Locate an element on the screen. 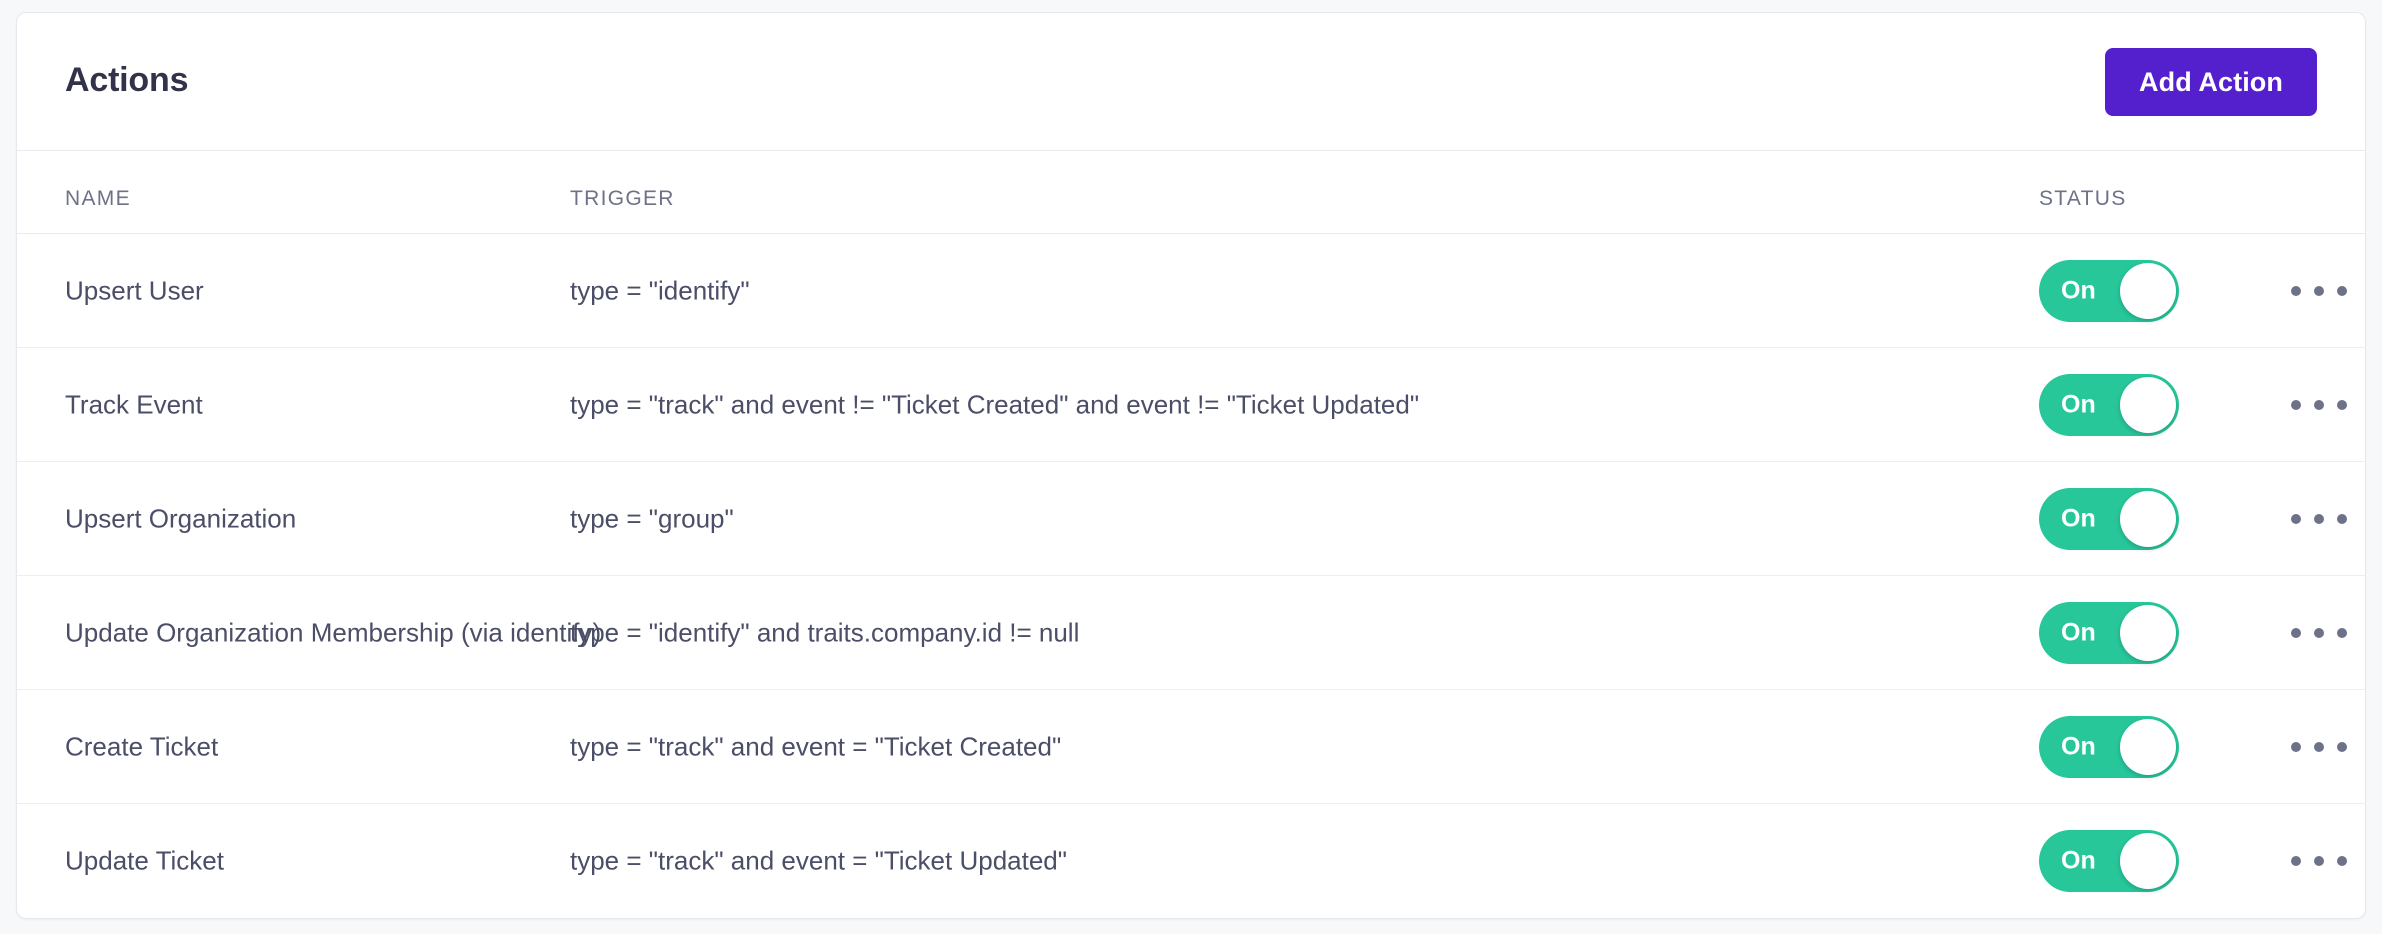 Image resolution: width=2382 pixels, height=934 pixels. action-trigger: type = "group" is located at coordinates (652, 517).